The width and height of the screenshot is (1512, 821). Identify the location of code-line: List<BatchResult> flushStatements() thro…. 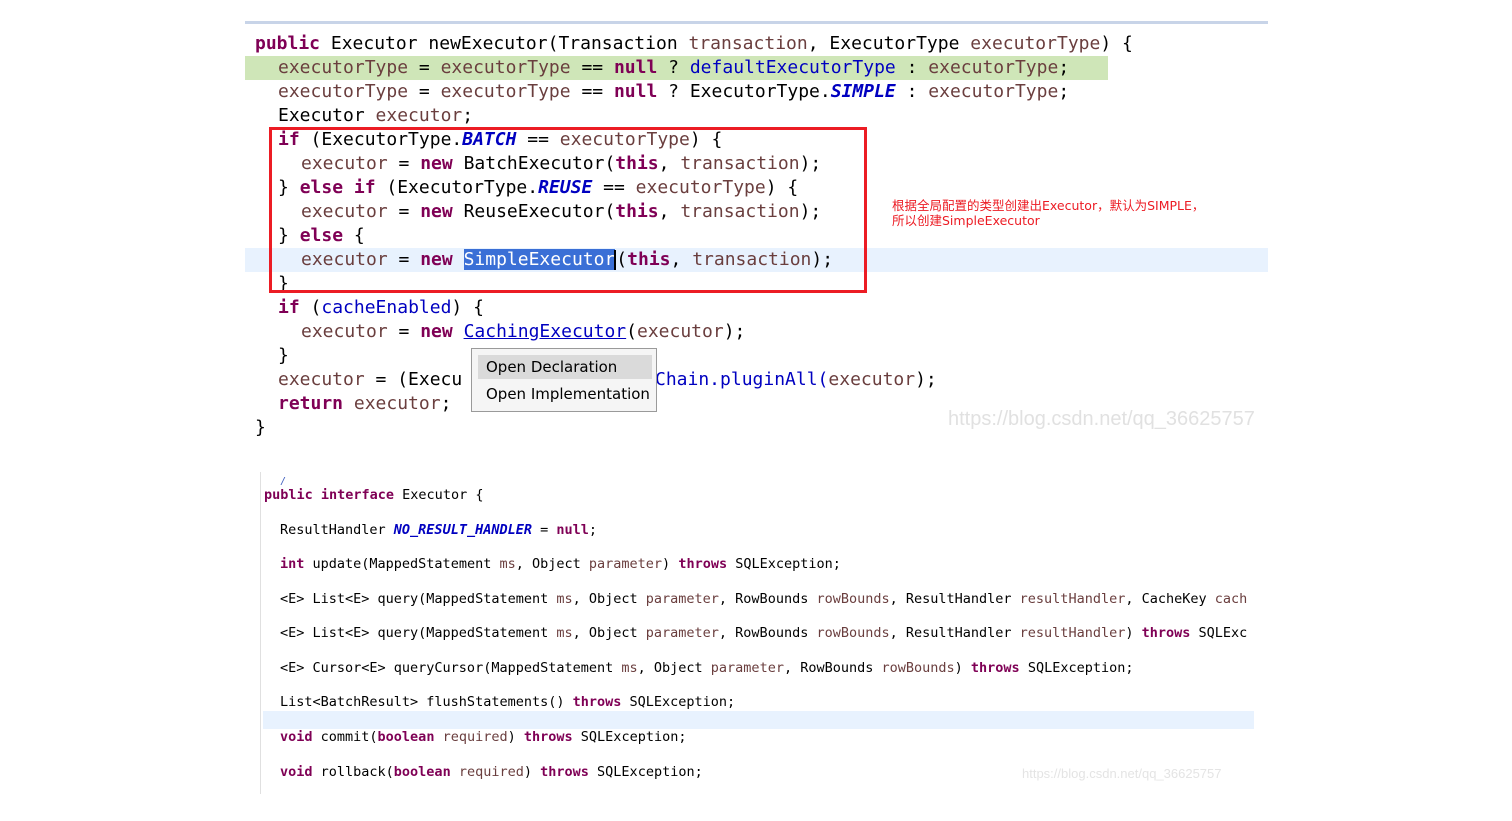
(758, 702).